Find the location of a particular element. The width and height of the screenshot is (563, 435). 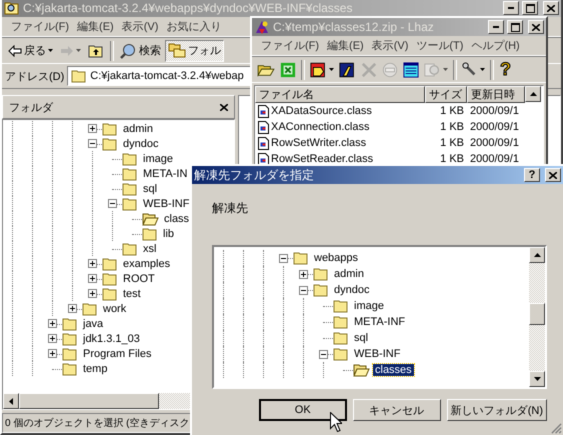

open-folder-icon is located at coordinates (266, 69).